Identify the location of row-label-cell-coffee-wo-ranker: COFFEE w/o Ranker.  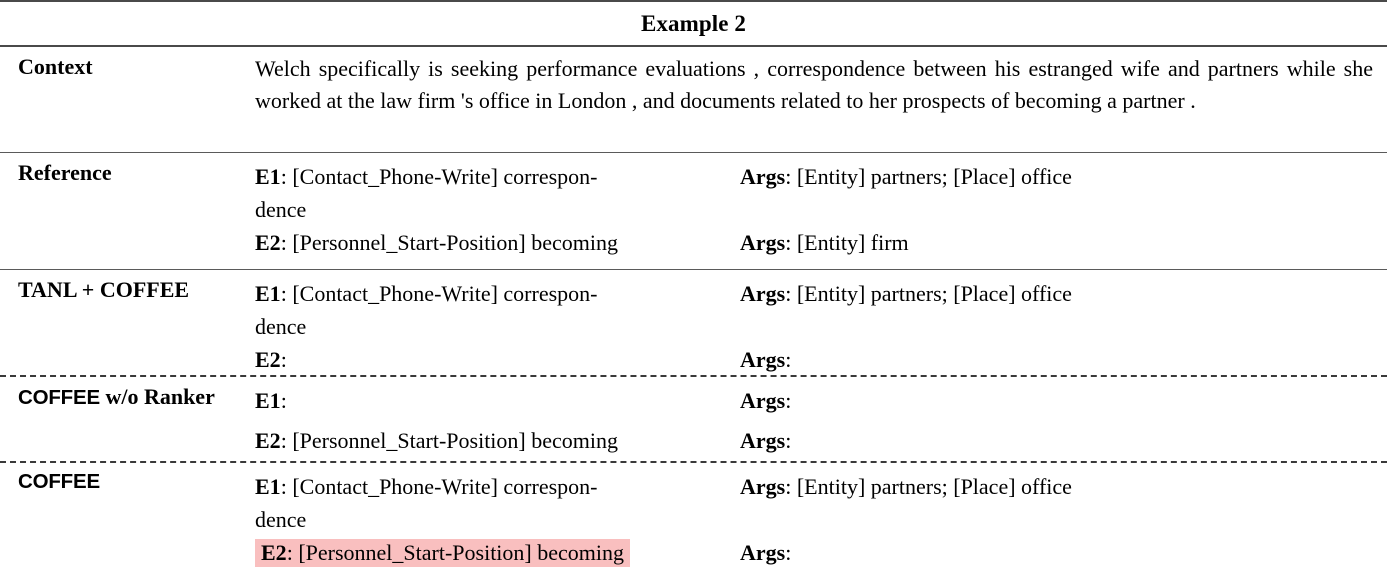
(127, 393).